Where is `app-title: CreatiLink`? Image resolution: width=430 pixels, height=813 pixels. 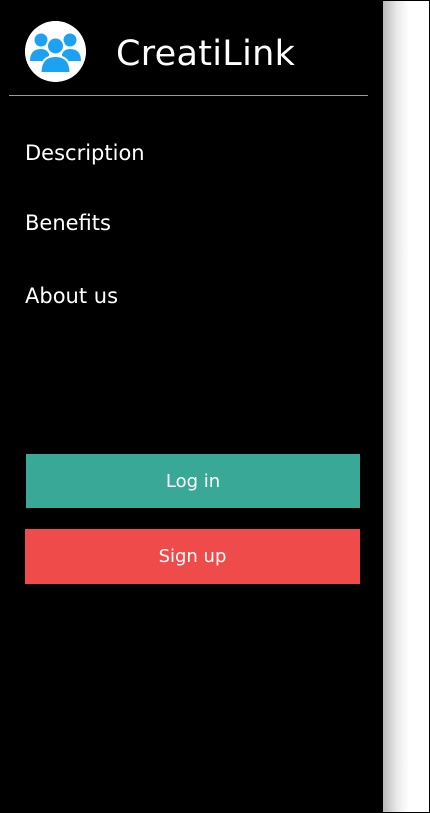
app-title: CreatiLink is located at coordinates (206, 54).